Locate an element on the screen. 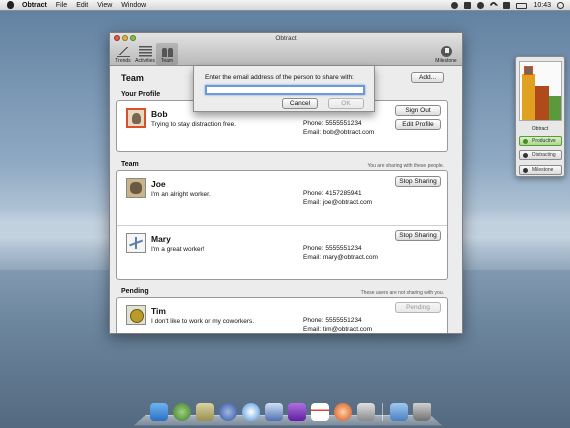 This screenshot has height=428, width=570. distracting-label: Distracting is located at coordinates (544, 155).